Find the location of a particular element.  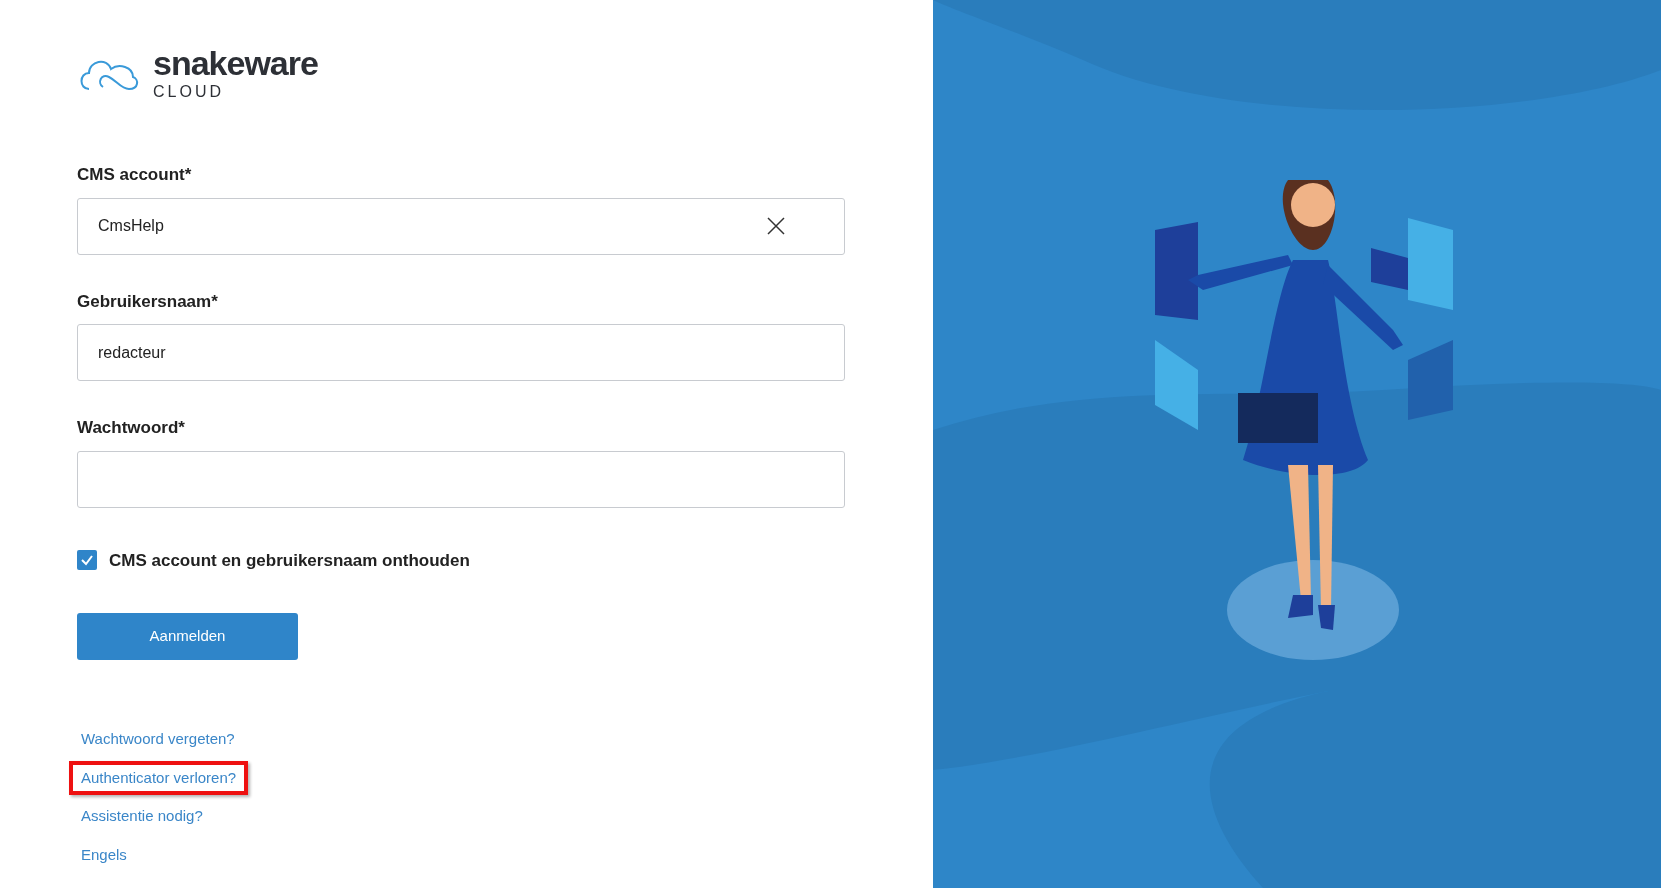

brand-subtitle: CLOUD is located at coordinates (189, 92).